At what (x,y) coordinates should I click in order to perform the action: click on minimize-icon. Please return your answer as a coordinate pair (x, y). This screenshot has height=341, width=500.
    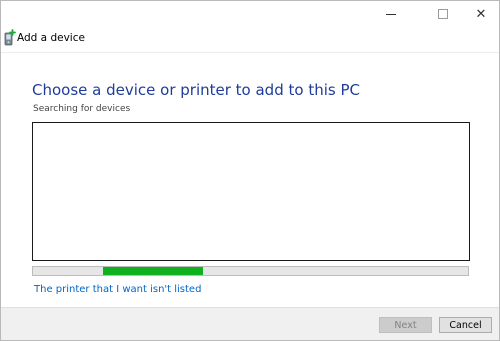
    Looking at the image, I should click on (391, 14).